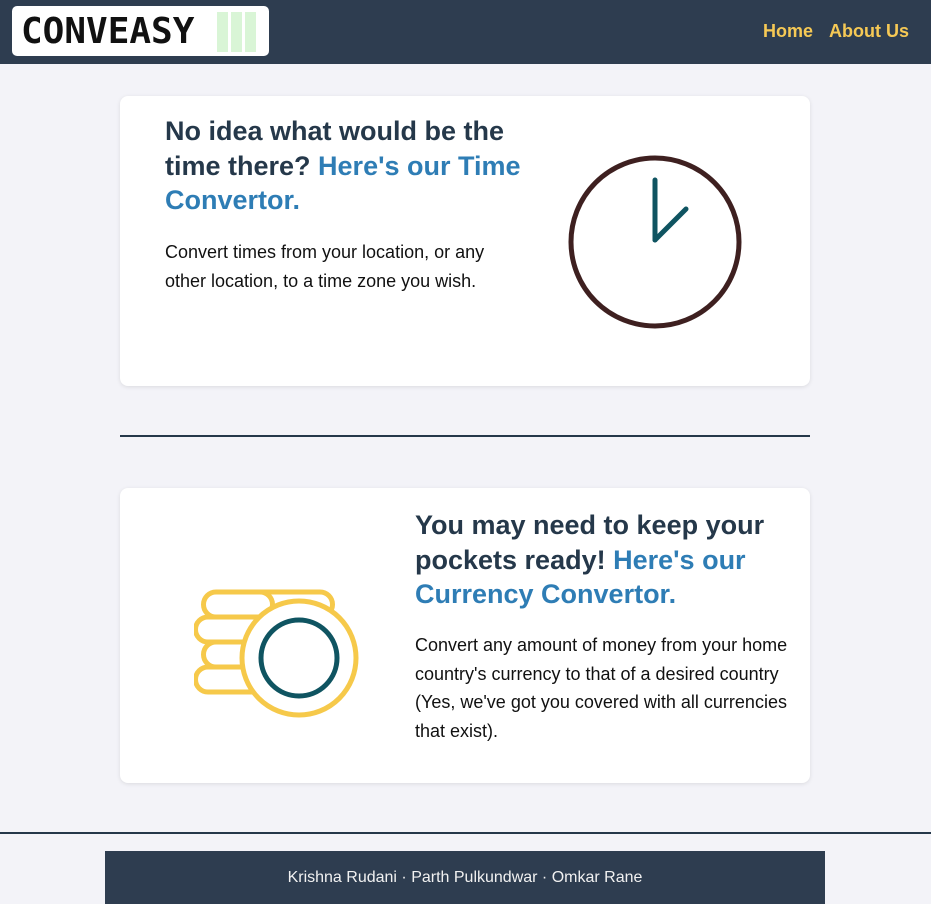 Image resolution: width=931 pixels, height=904 pixels. I want to click on nav-links: Home About Us, so click(836, 31).